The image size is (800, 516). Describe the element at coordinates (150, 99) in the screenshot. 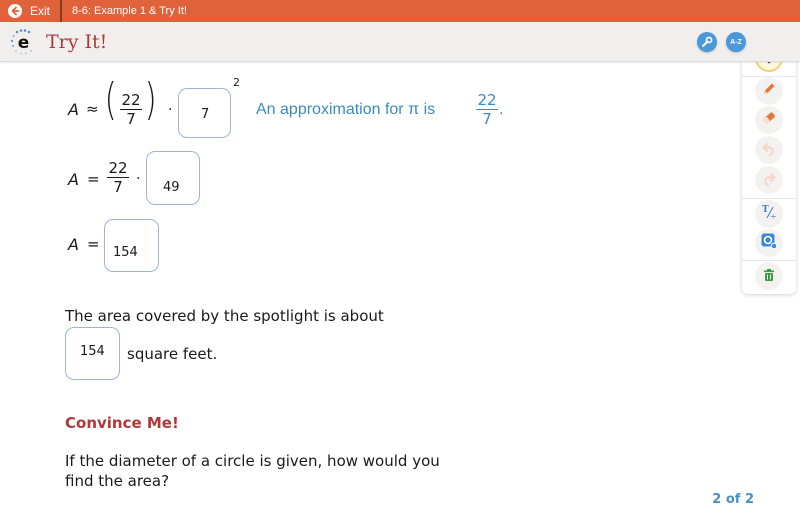

I see `right-paren: )` at that location.